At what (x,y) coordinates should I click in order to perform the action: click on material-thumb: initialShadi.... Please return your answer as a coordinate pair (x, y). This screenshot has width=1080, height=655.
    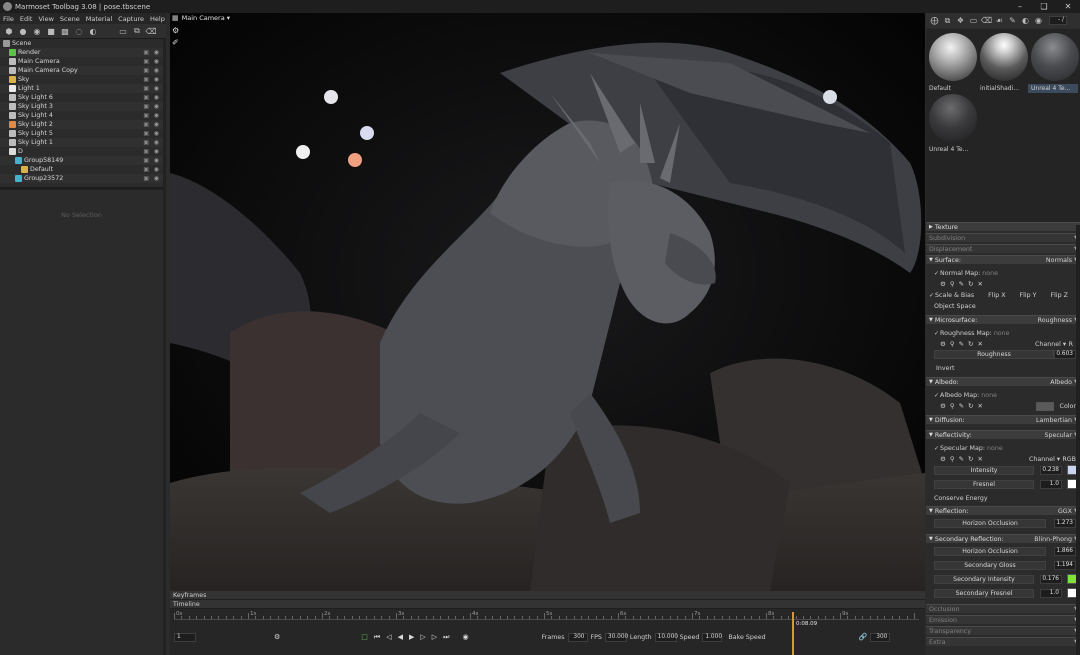
    Looking at the image, I should click on (1002, 62).